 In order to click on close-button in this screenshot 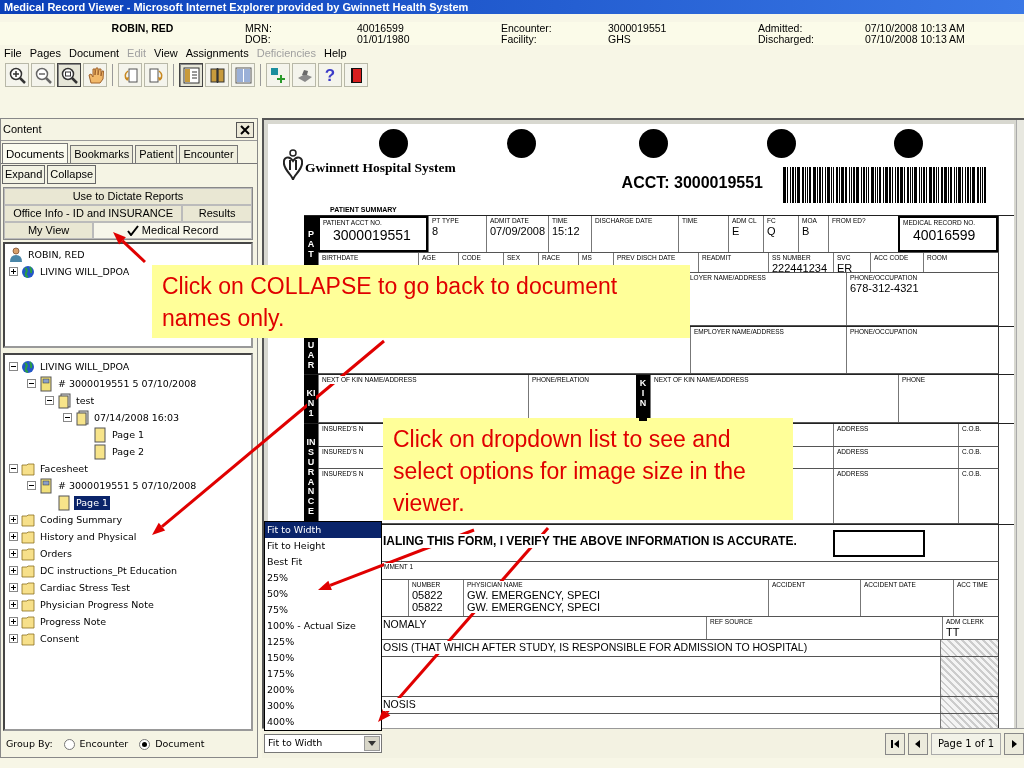, I will do `click(245, 129)`.